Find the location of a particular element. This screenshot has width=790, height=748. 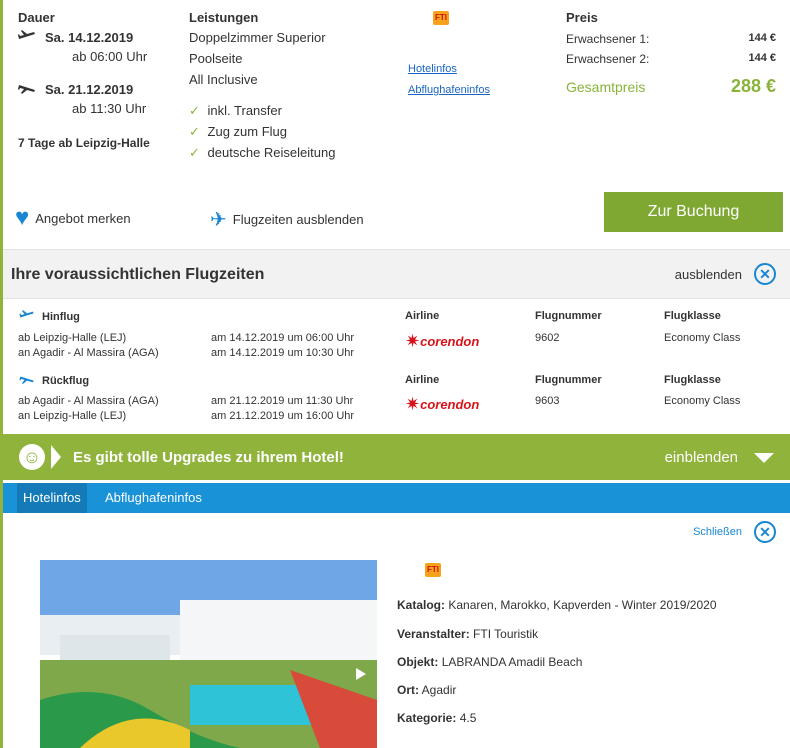

return-airline-label: Airline is located at coordinates (422, 380).